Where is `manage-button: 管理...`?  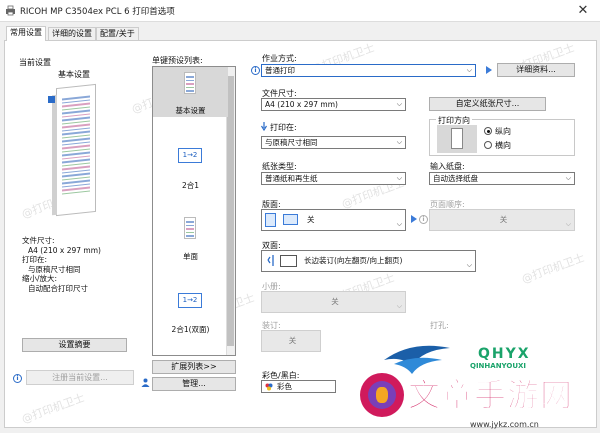 manage-button: 管理... is located at coordinates (194, 384).